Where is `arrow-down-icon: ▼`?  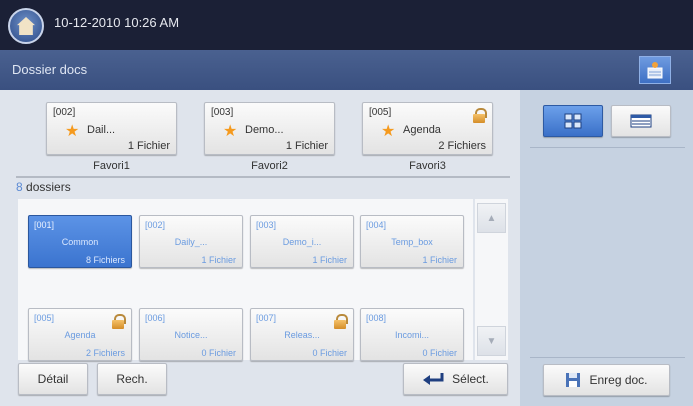 arrow-down-icon: ▼ is located at coordinates (491, 341).